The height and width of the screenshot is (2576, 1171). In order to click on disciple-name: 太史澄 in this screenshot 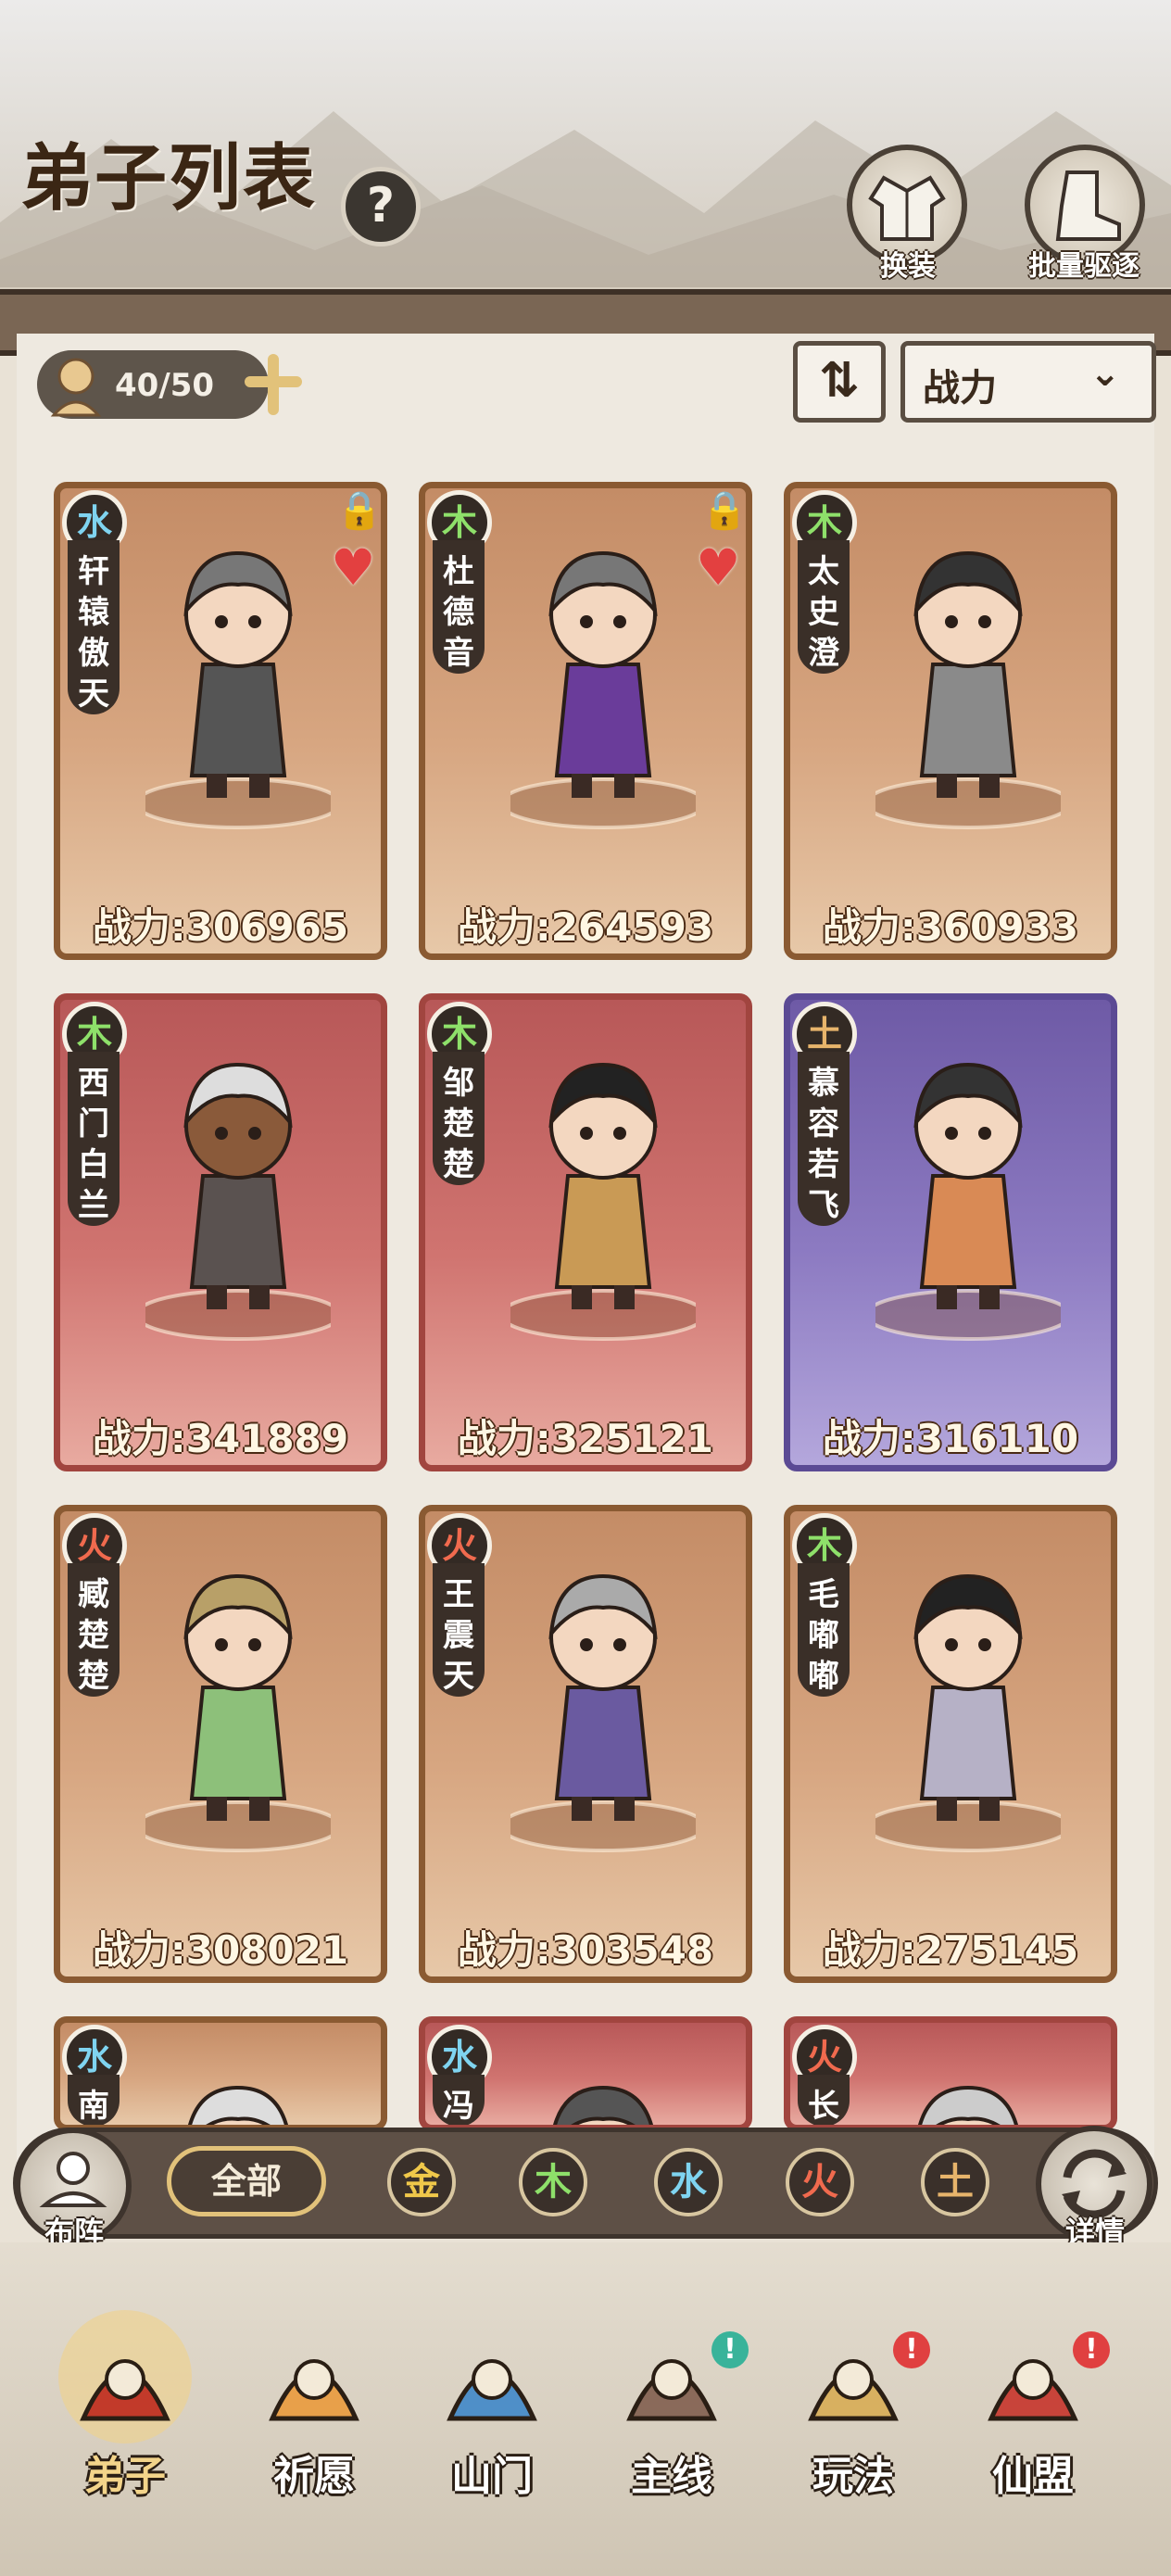, I will do `click(824, 607)`.